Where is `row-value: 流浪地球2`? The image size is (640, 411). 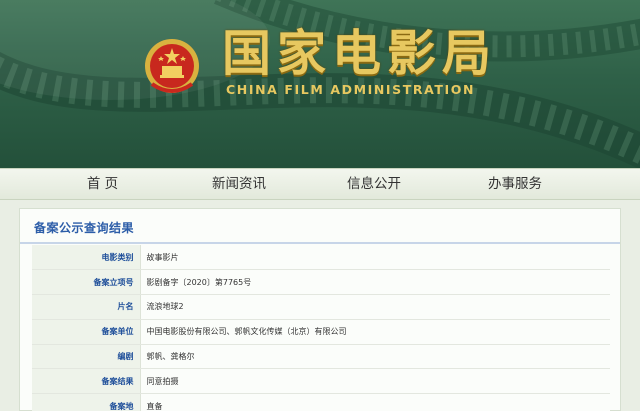
row-value: 流浪地球2 is located at coordinates (375, 307).